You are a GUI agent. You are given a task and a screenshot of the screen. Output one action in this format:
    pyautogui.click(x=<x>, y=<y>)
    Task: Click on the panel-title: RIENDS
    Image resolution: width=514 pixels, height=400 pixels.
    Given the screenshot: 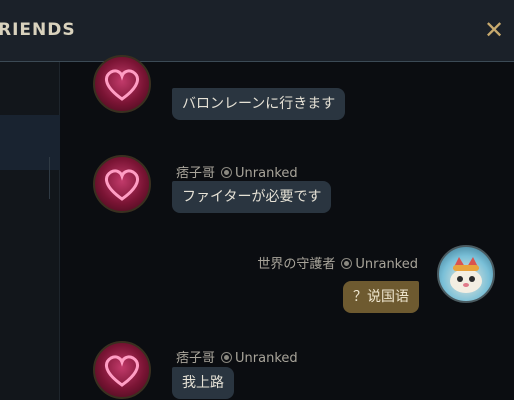 What is the action you would take?
    pyautogui.click(x=38, y=30)
    